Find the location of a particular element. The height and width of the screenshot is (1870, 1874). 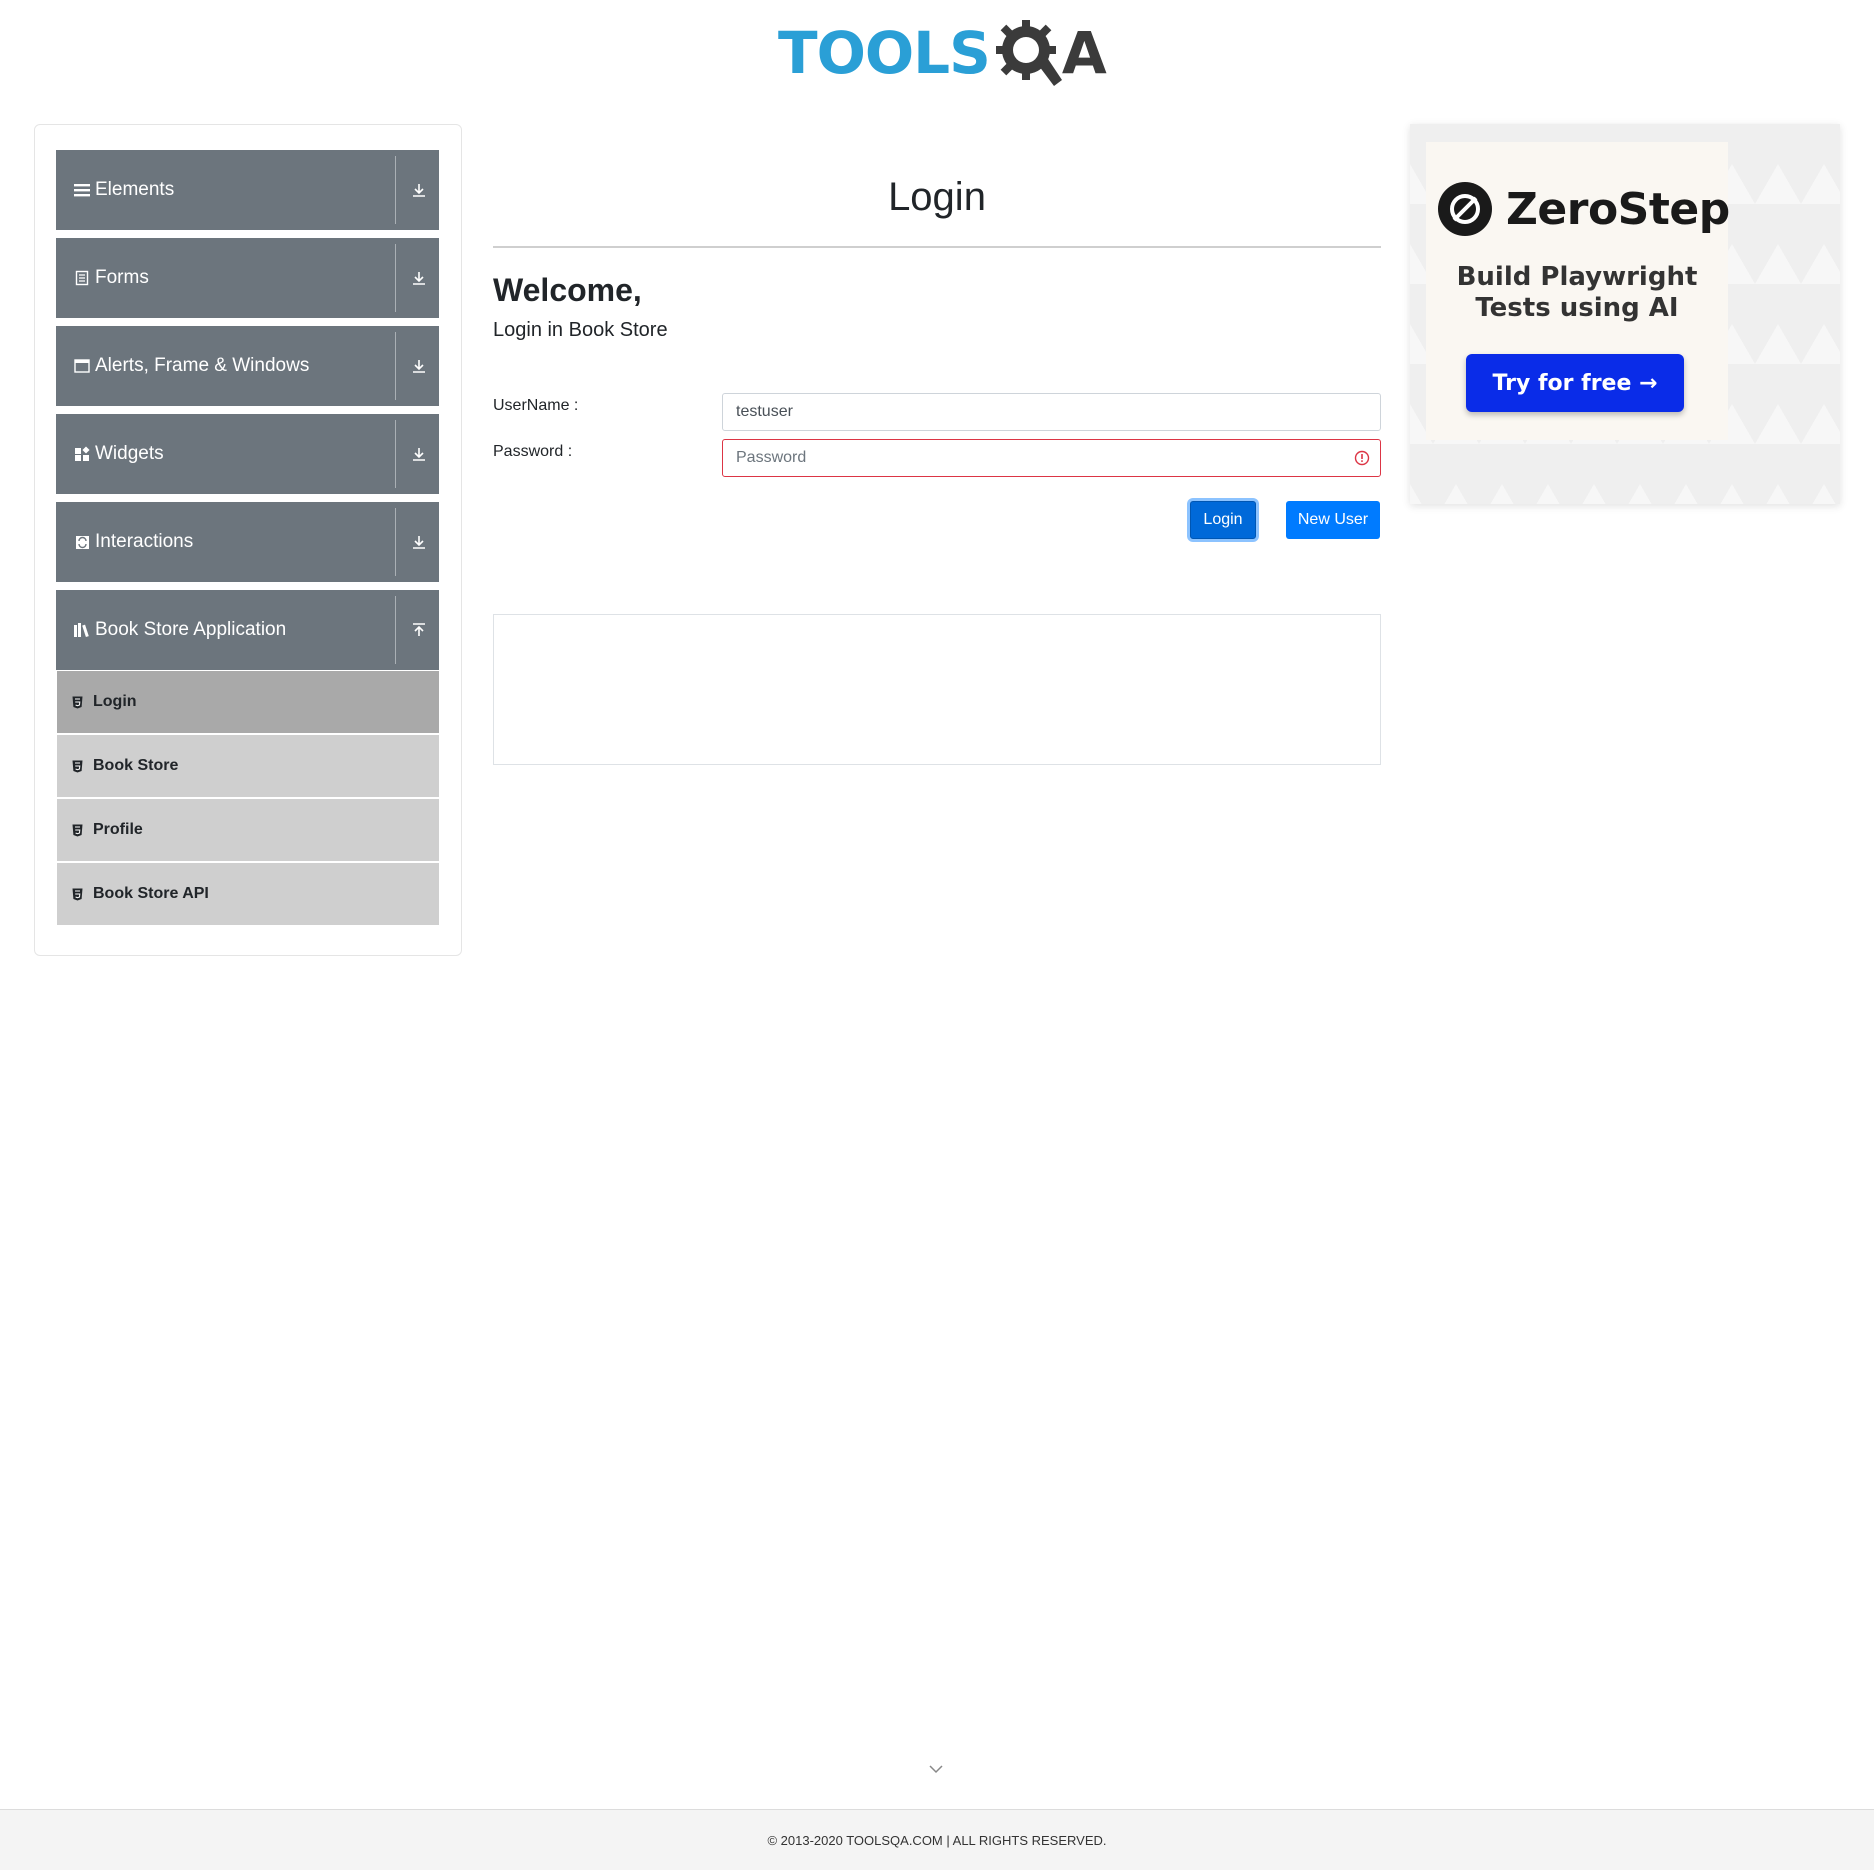

sidebar-item-label: Book Store API is located at coordinates (151, 893).